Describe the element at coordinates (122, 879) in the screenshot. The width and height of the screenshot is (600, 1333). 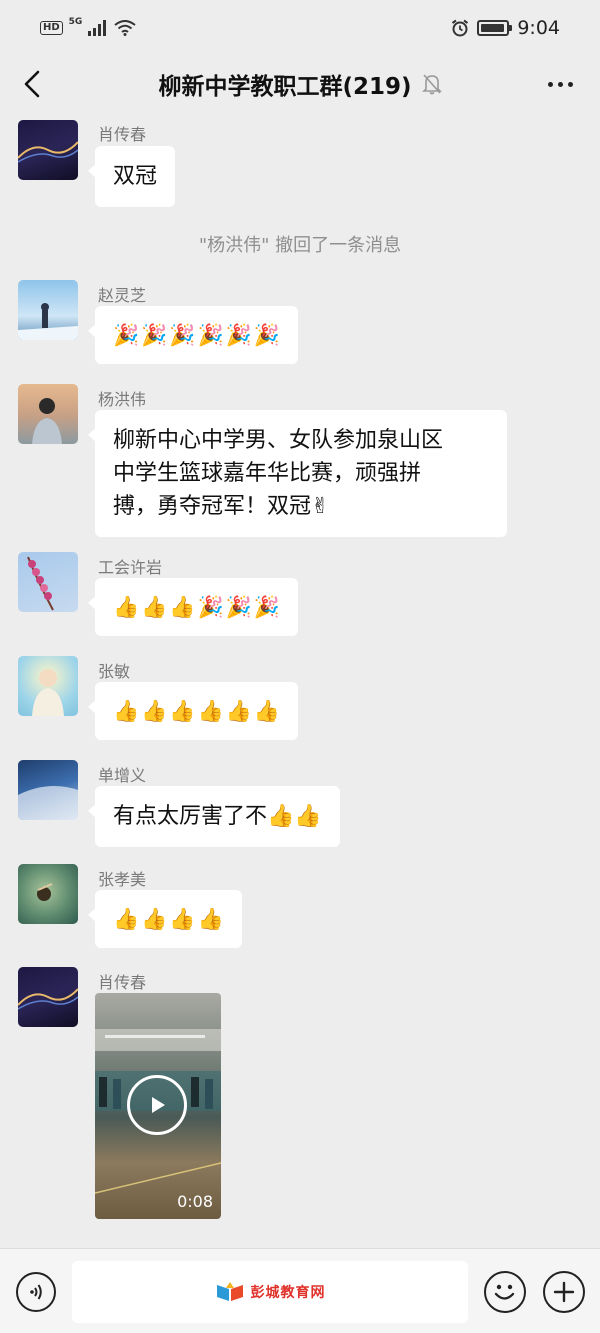
I see `sender-name: 张孝美` at that location.